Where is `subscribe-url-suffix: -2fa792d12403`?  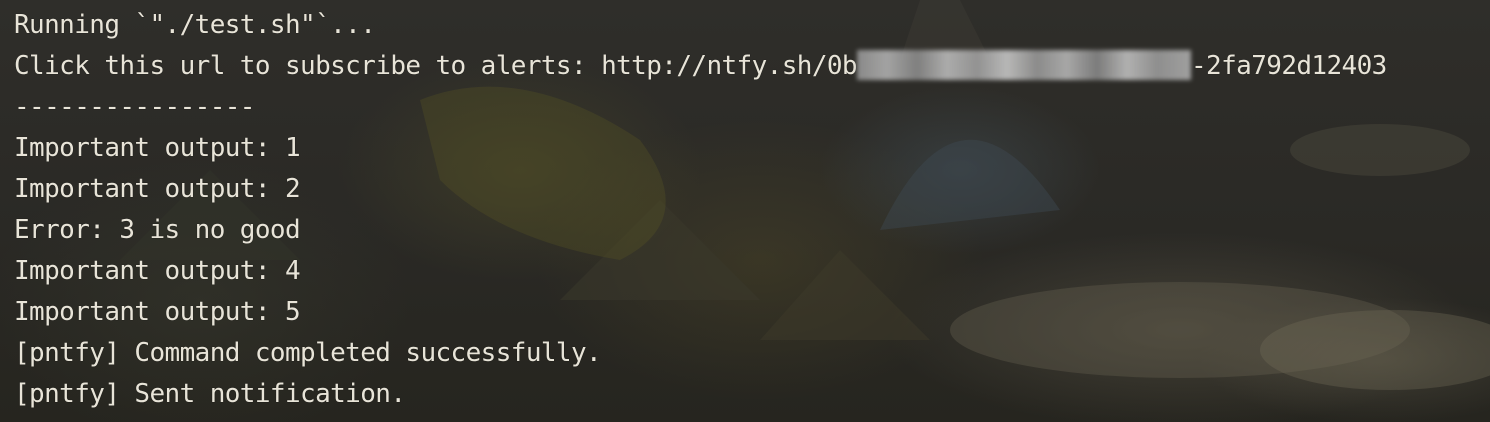 subscribe-url-suffix: -2fa792d12403 is located at coordinates (1289, 66).